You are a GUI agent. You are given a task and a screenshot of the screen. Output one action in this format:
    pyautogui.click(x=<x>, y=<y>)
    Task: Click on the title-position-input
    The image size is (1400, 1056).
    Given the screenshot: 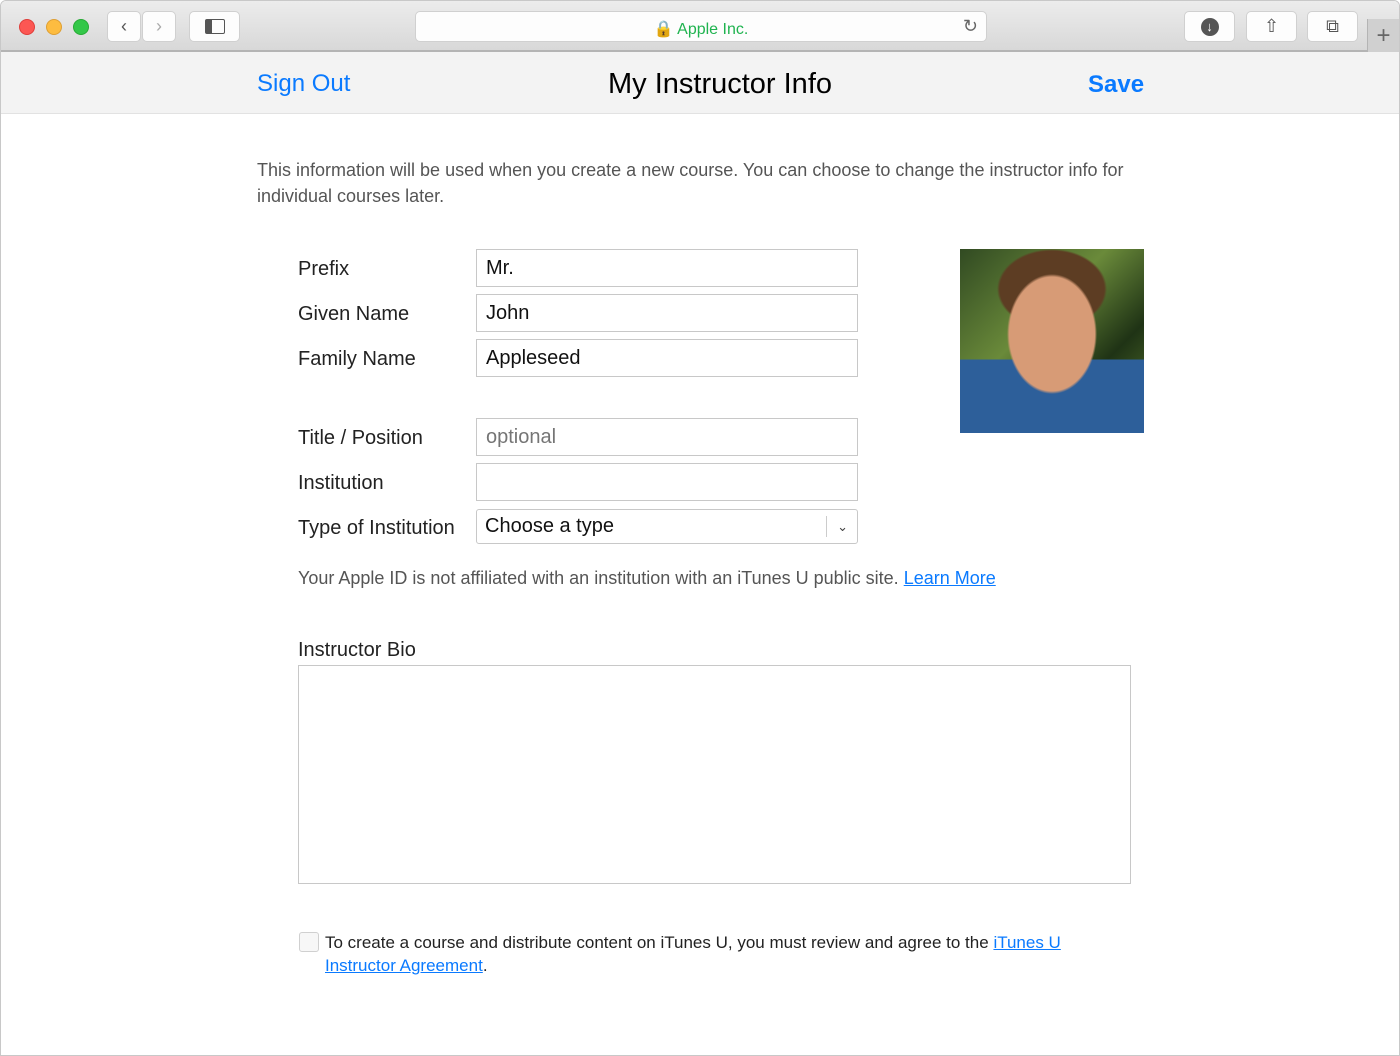 What is the action you would take?
    pyautogui.click(x=667, y=437)
    